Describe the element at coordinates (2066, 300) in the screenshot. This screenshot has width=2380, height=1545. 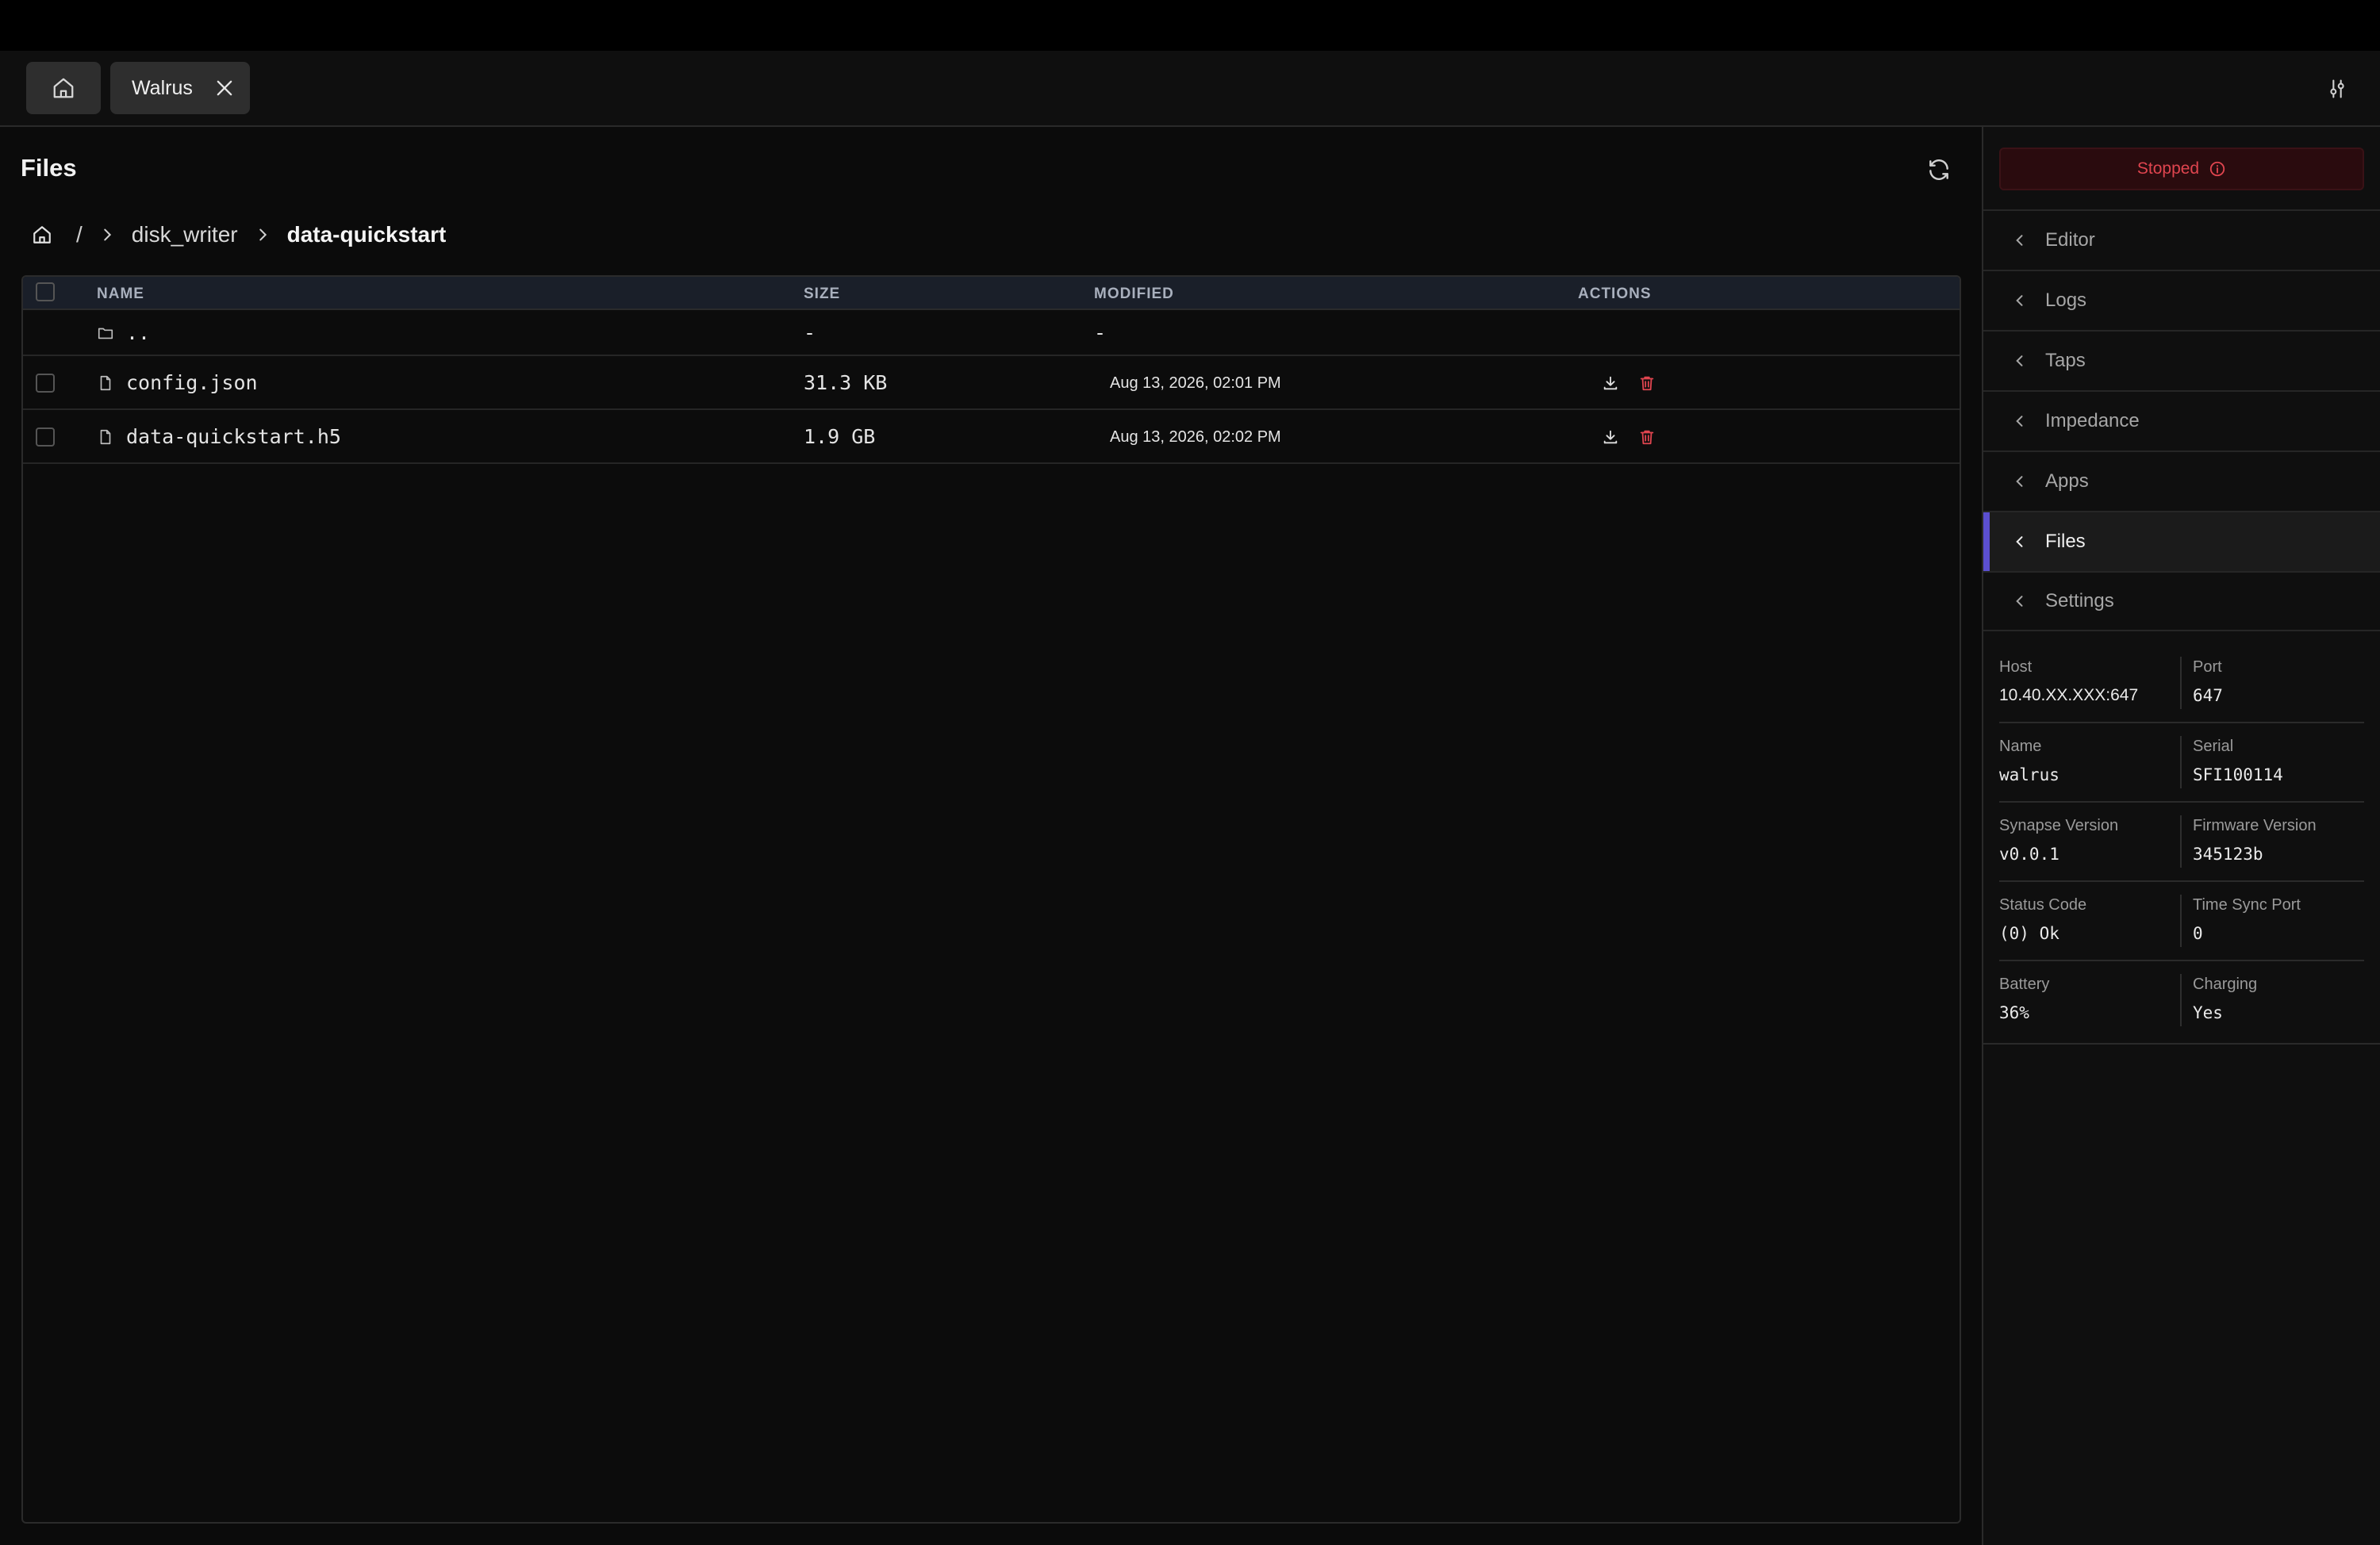
I see `sidebar-item-label: Logs` at that location.